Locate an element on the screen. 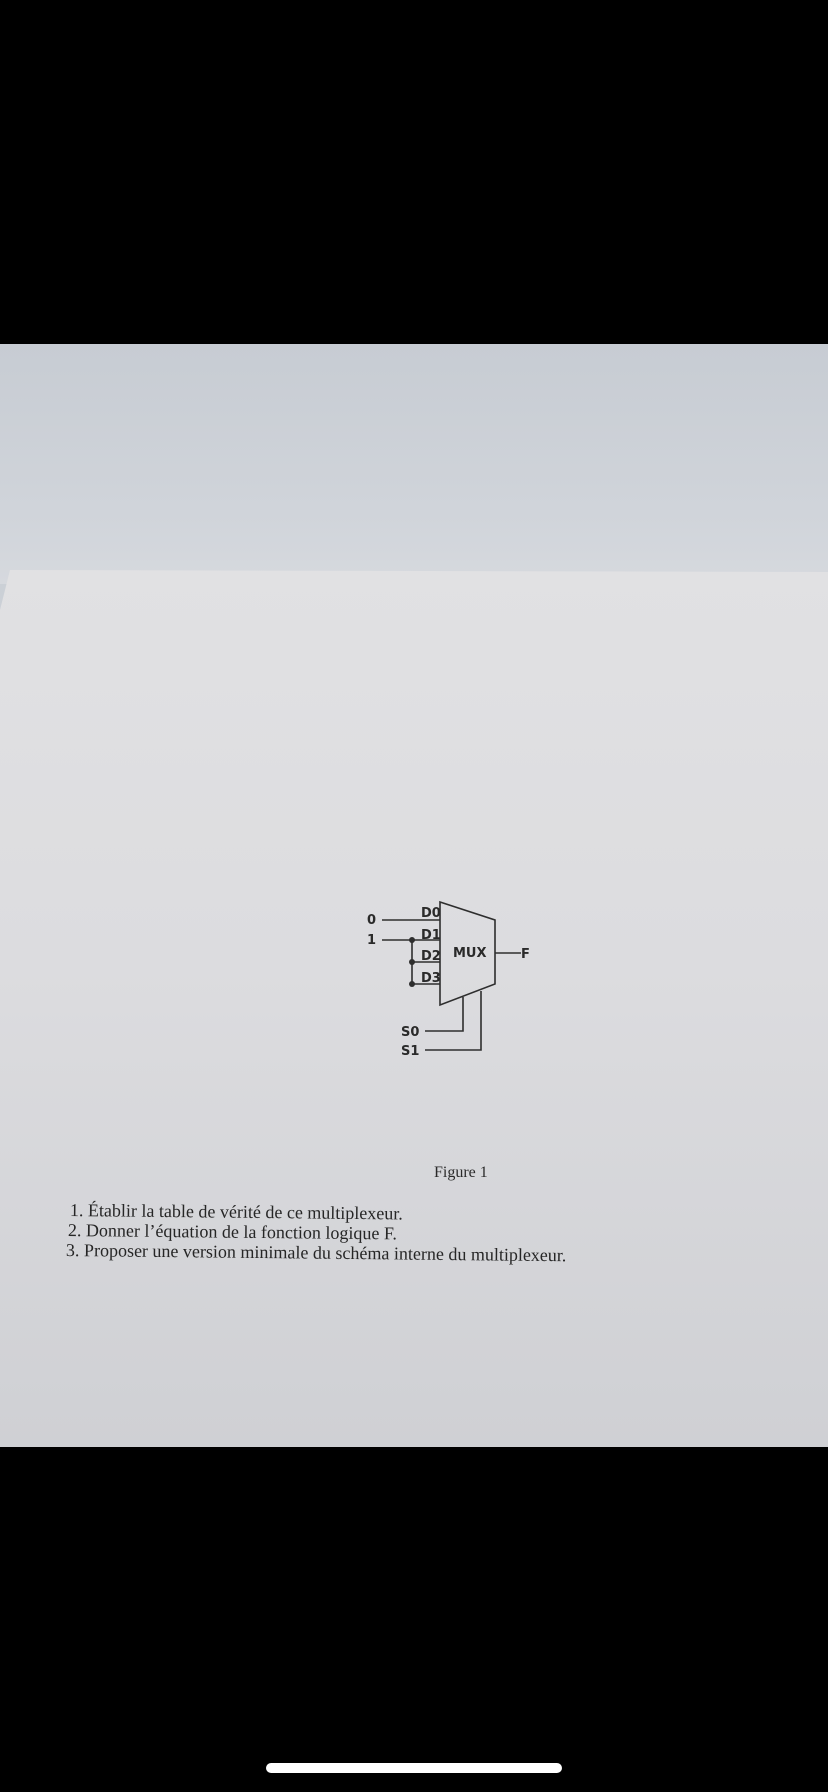 Image resolution: width=828 pixels, height=1792 pixels. data-input-d1: D1 is located at coordinates (431, 935).